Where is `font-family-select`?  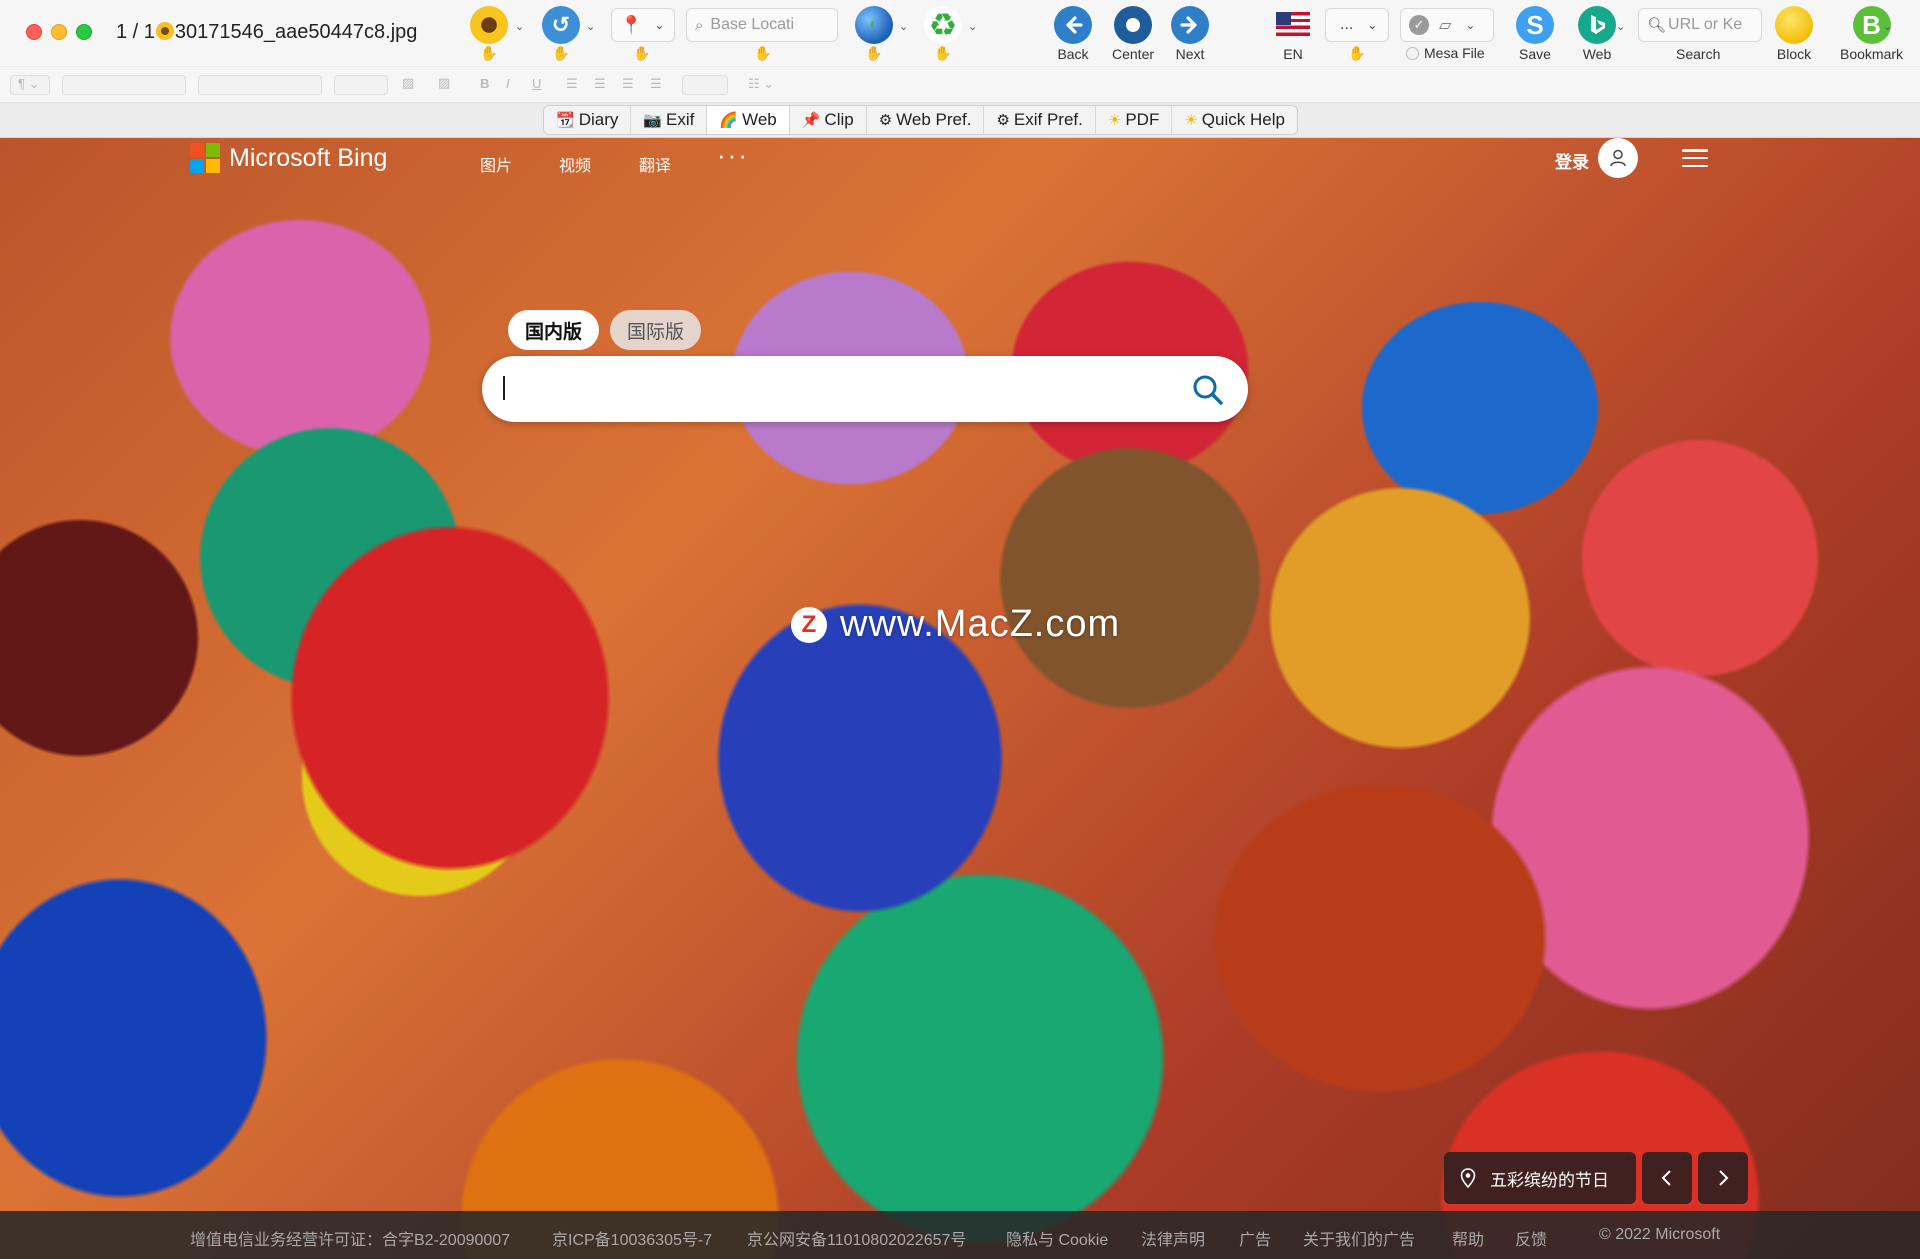
font-family-select is located at coordinates (124, 85).